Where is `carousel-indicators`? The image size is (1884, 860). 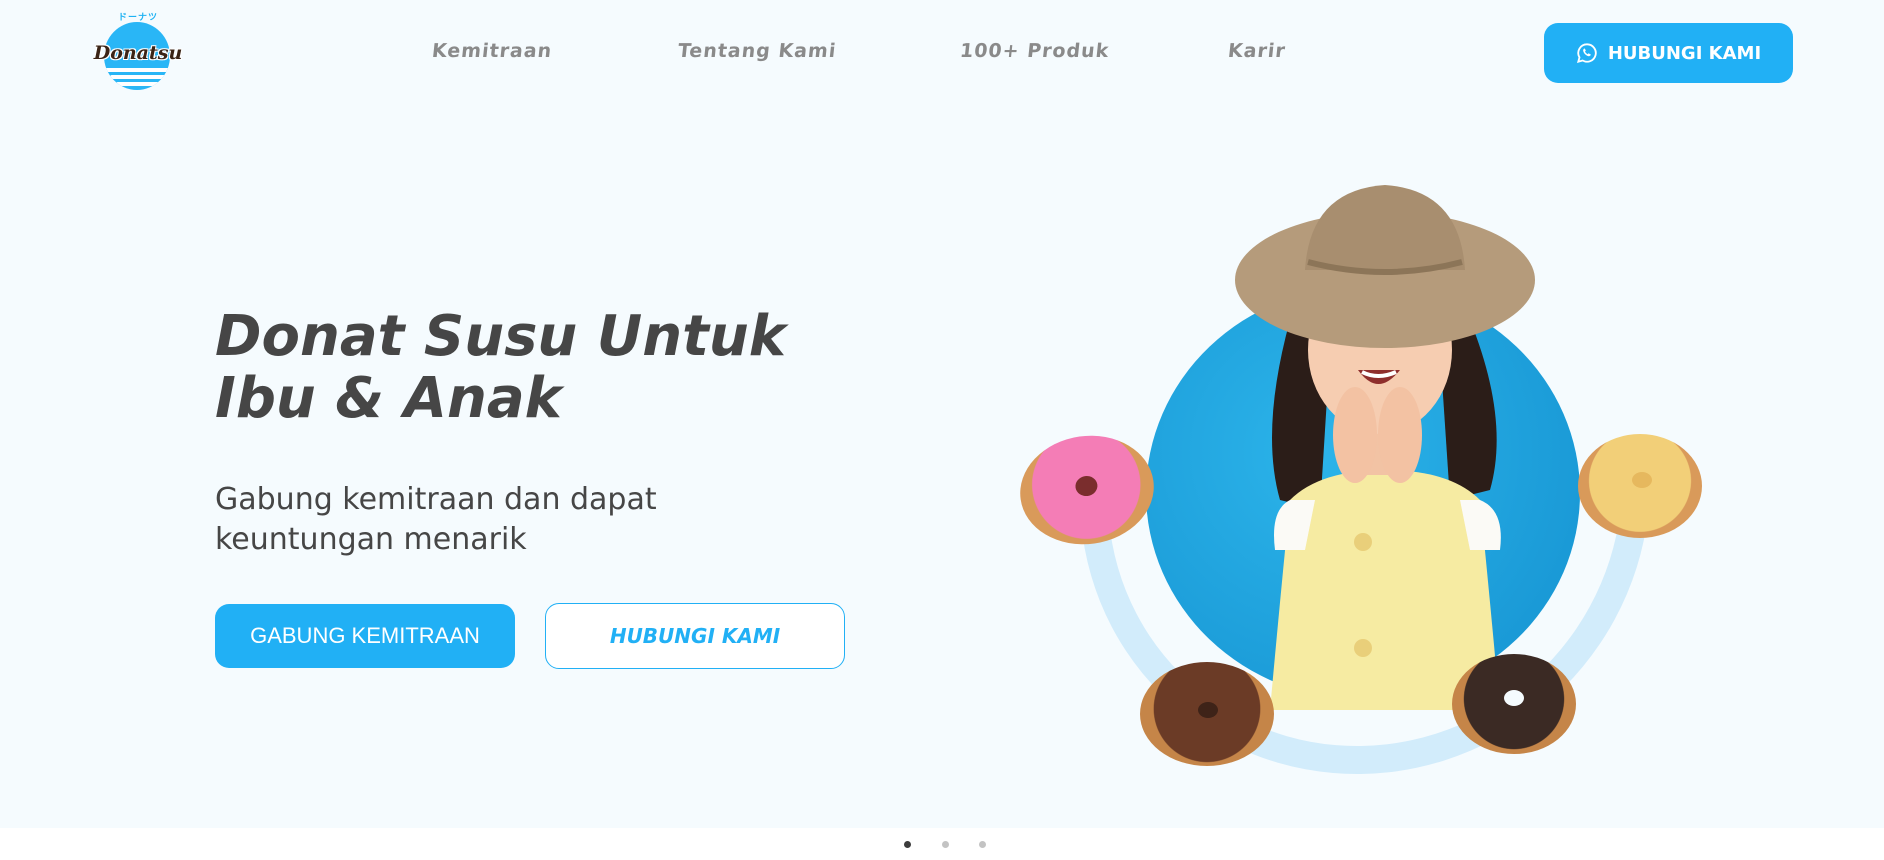
carousel-indicators is located at coordinates (942, 846).